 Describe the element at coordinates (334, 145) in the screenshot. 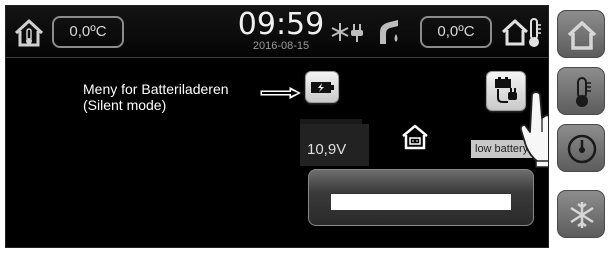

I see `battery-voltage: 10,9V` at that location.